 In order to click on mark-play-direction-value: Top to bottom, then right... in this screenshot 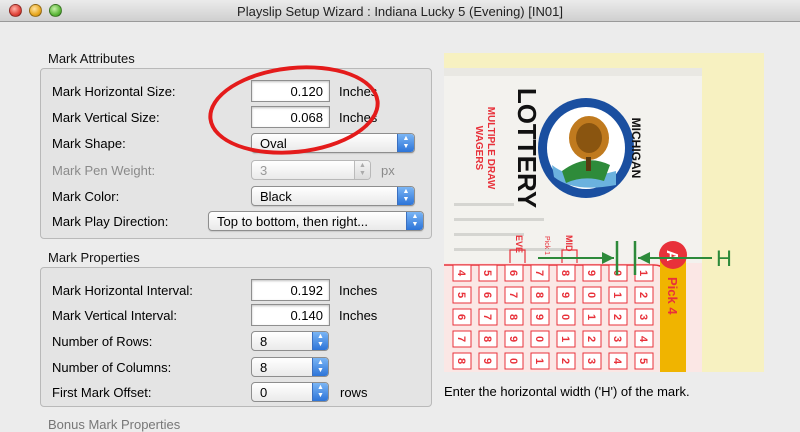, I will do `click(293, 221)`.